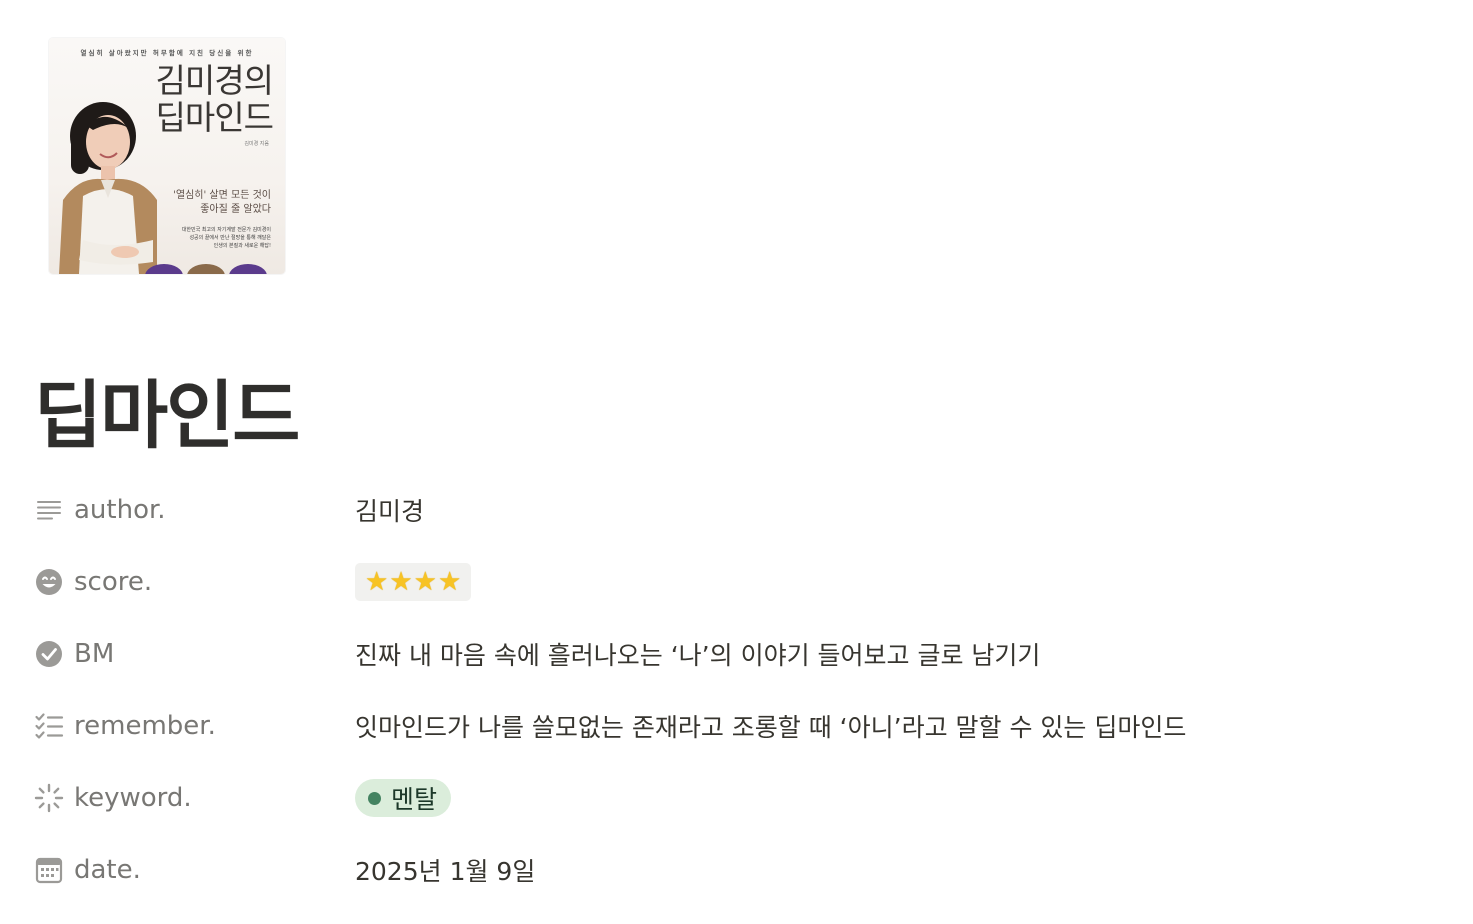 The height and width of the screenshot is (924, 1473). Describe the element at coordinates (445, 870) in the screenshot. I see `property-value-date: 2025년 1월 9일` at that location.